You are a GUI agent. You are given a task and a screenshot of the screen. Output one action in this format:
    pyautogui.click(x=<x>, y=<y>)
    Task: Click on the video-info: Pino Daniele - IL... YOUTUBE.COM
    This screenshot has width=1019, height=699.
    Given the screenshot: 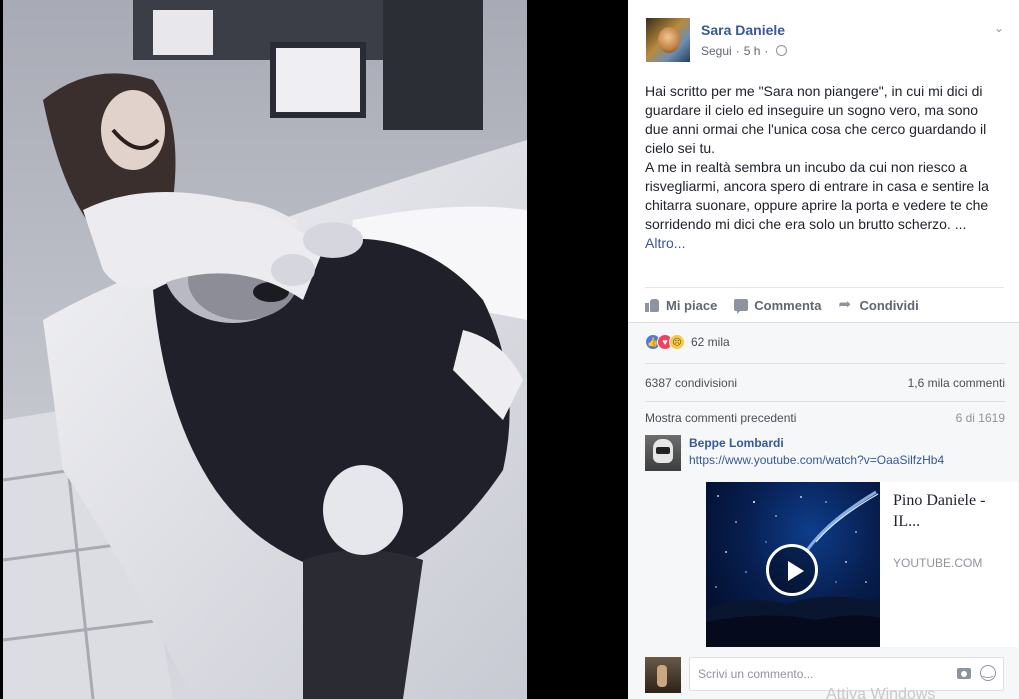 What is the action you would take?
    pyautogui.click(x=949, y=564)
    